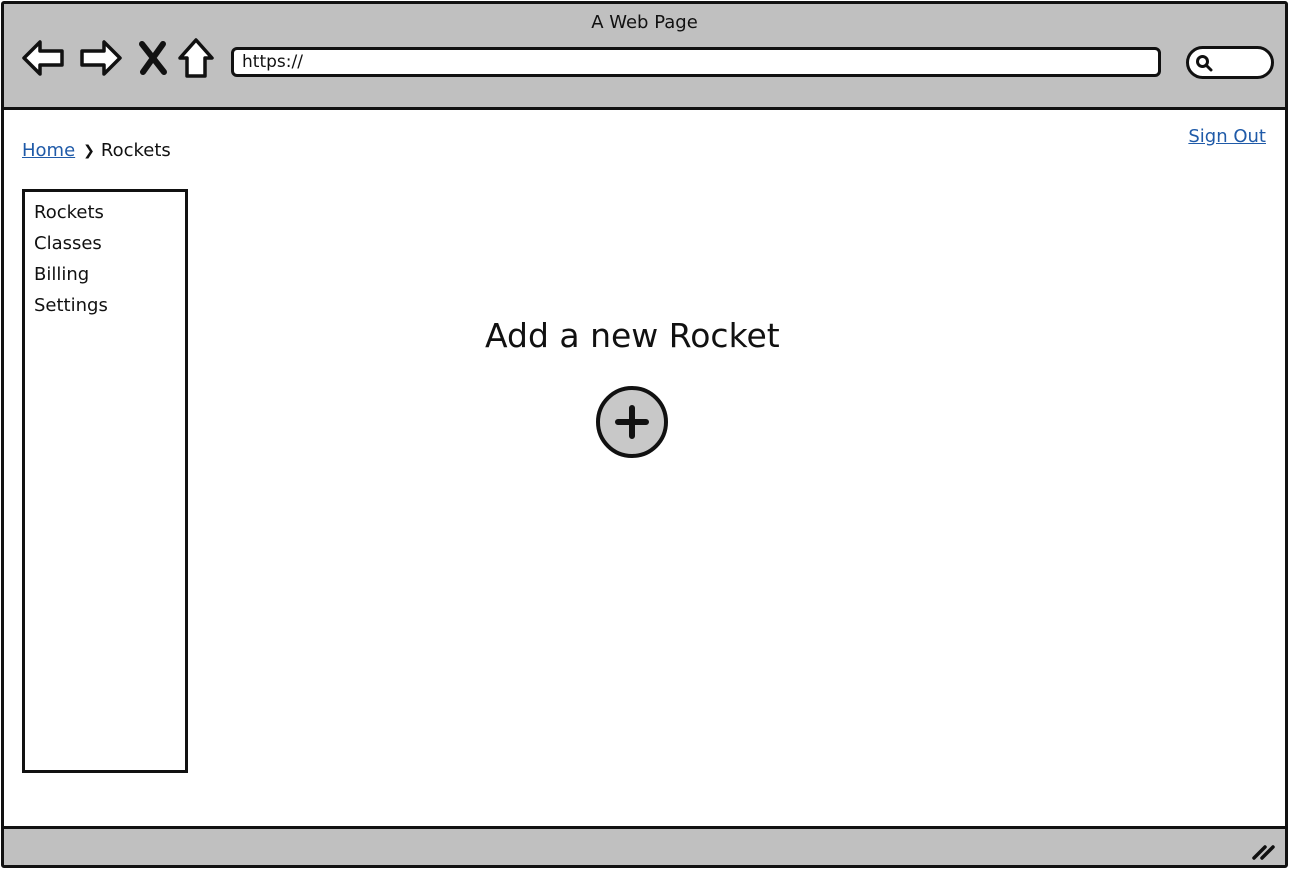  What do you see at coordinates (1230, 62) in the screenshot?
I see `search-input` at bounding box center [1230, 62].